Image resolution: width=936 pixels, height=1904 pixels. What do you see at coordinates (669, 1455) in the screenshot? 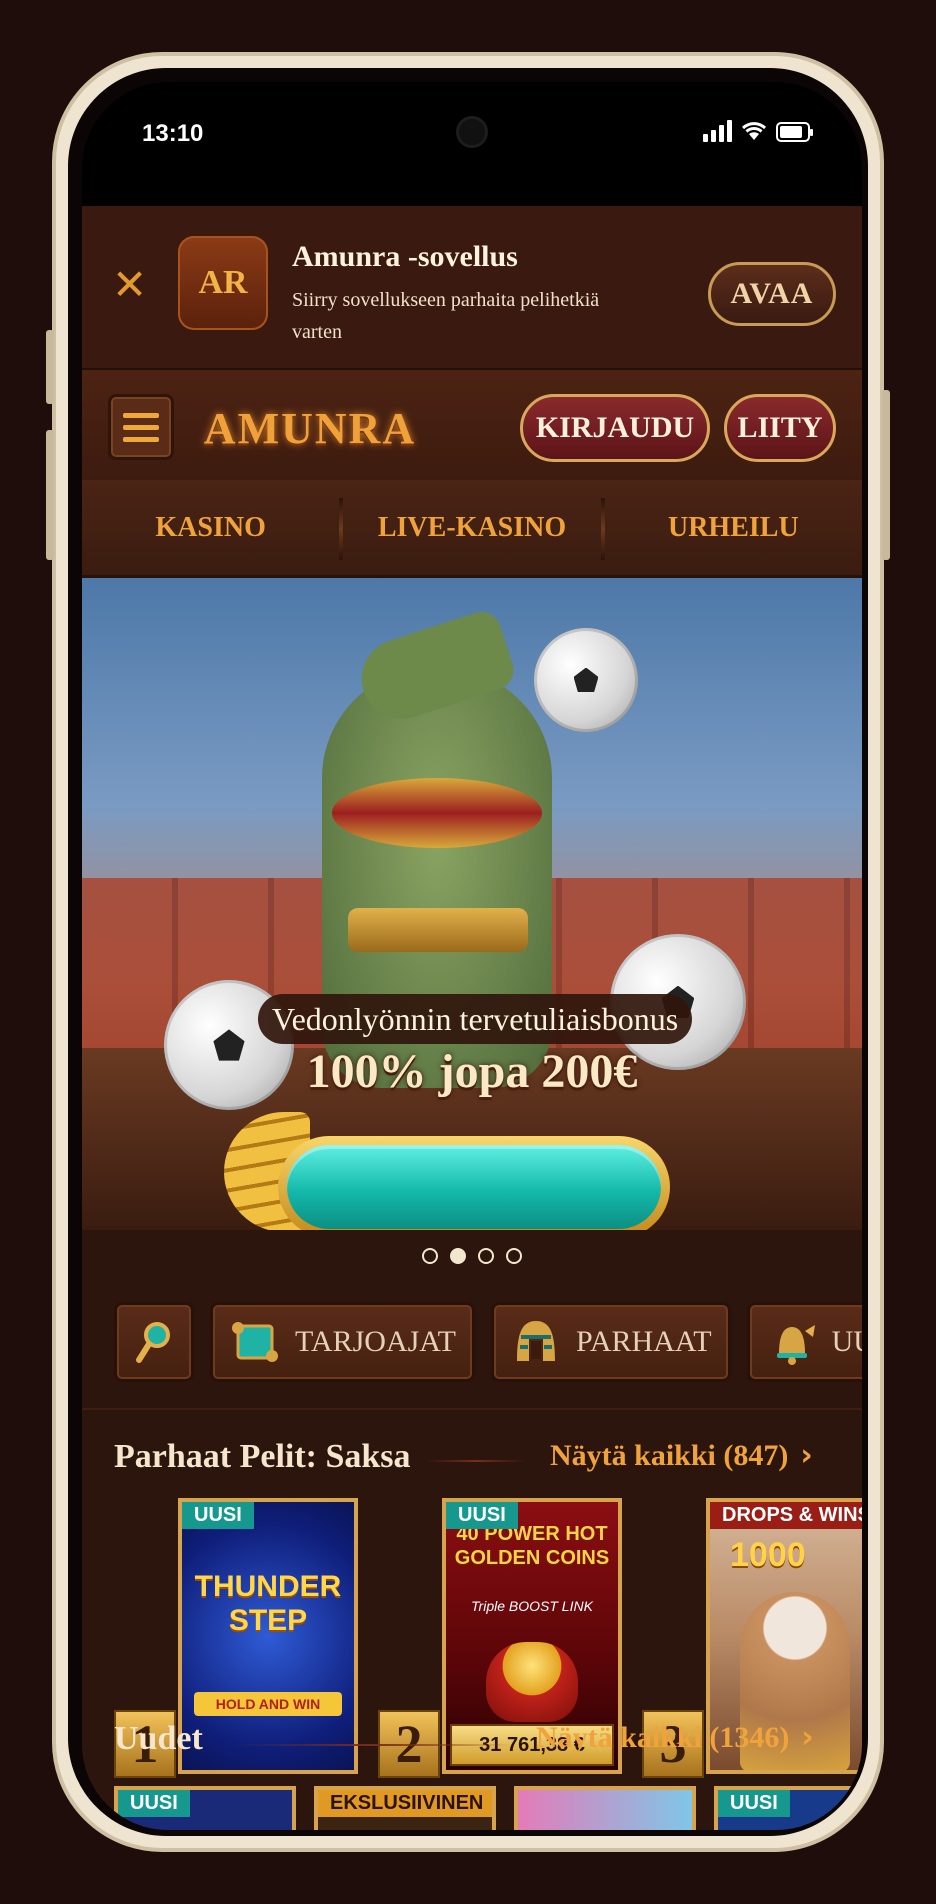
I see `show-all-label: Näytä kaikki (847)` at bounding box center [669, 1455].